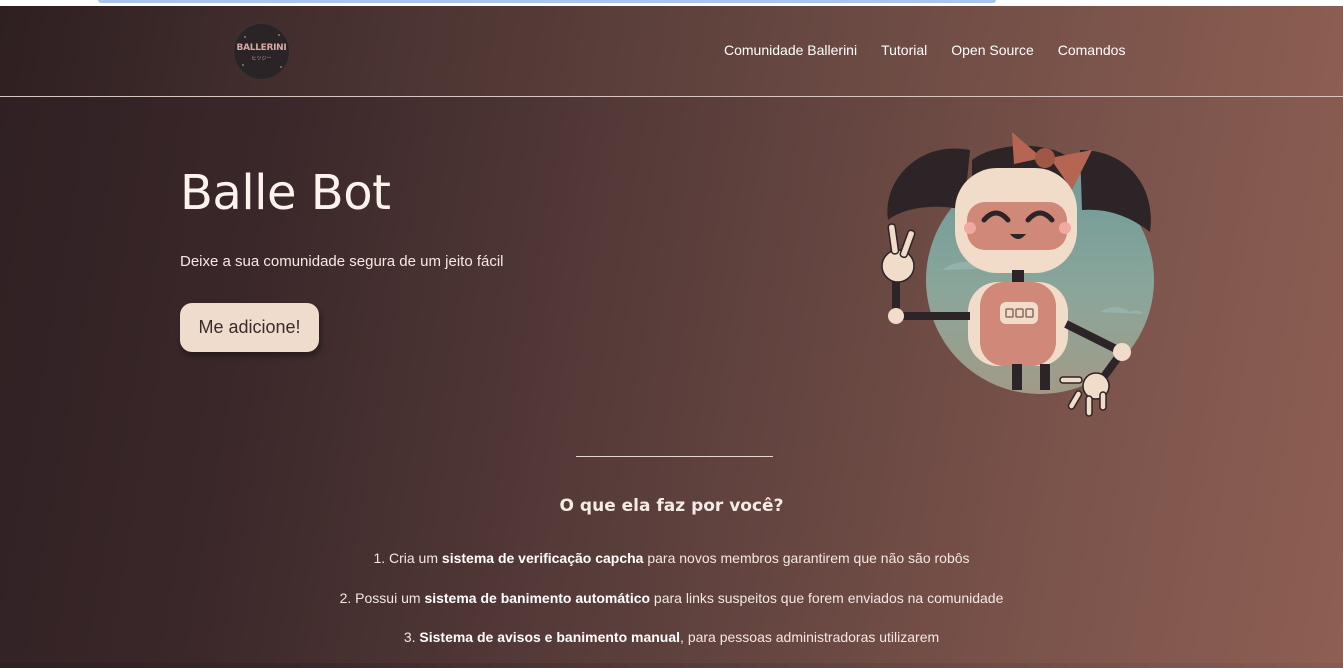 Image resolution: width=1343 pixels, height=668 pixels. Describe the element at coordinates (1092, 50) in the screenshot. I see `nav-link-comandos: Comandos` at that location.